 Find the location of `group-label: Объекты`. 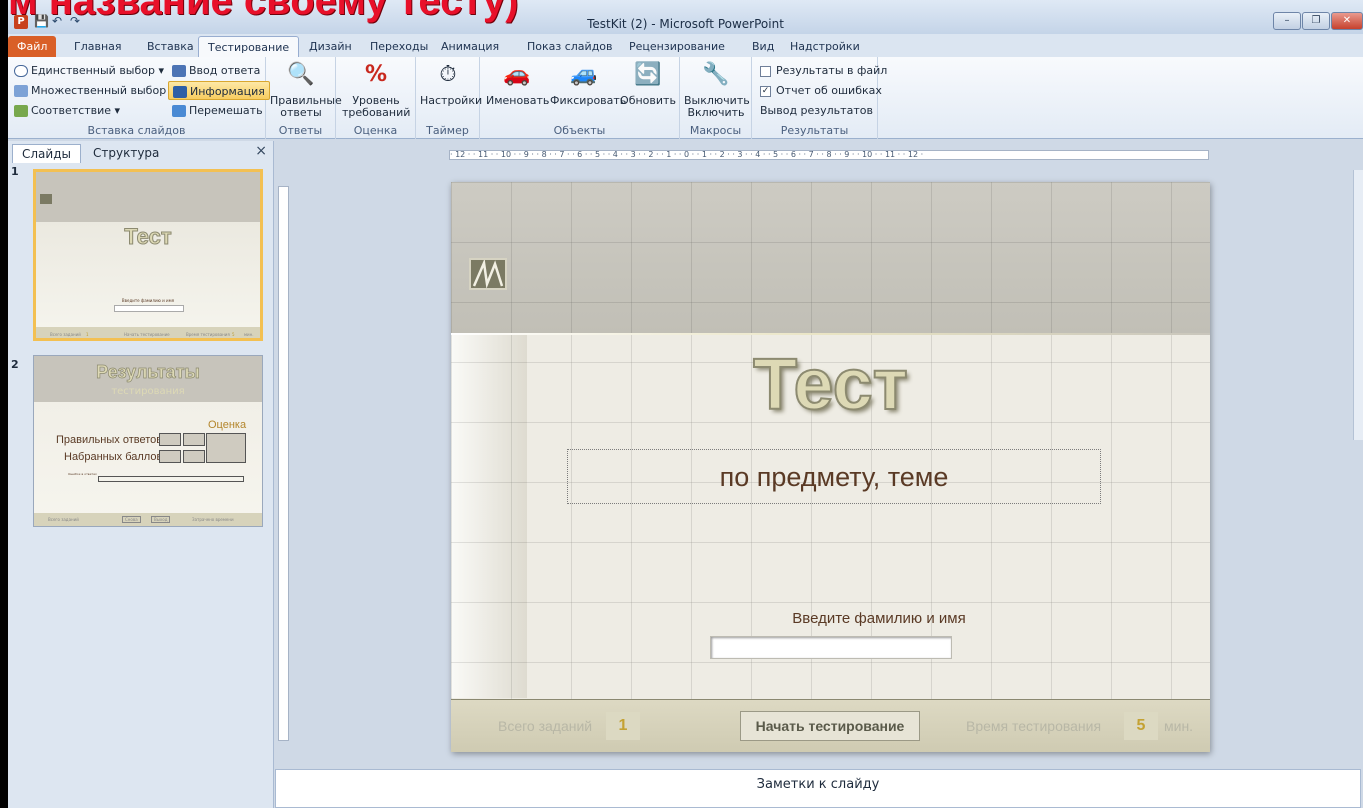

group-label: Объекты is located at coordinates (579, 130).